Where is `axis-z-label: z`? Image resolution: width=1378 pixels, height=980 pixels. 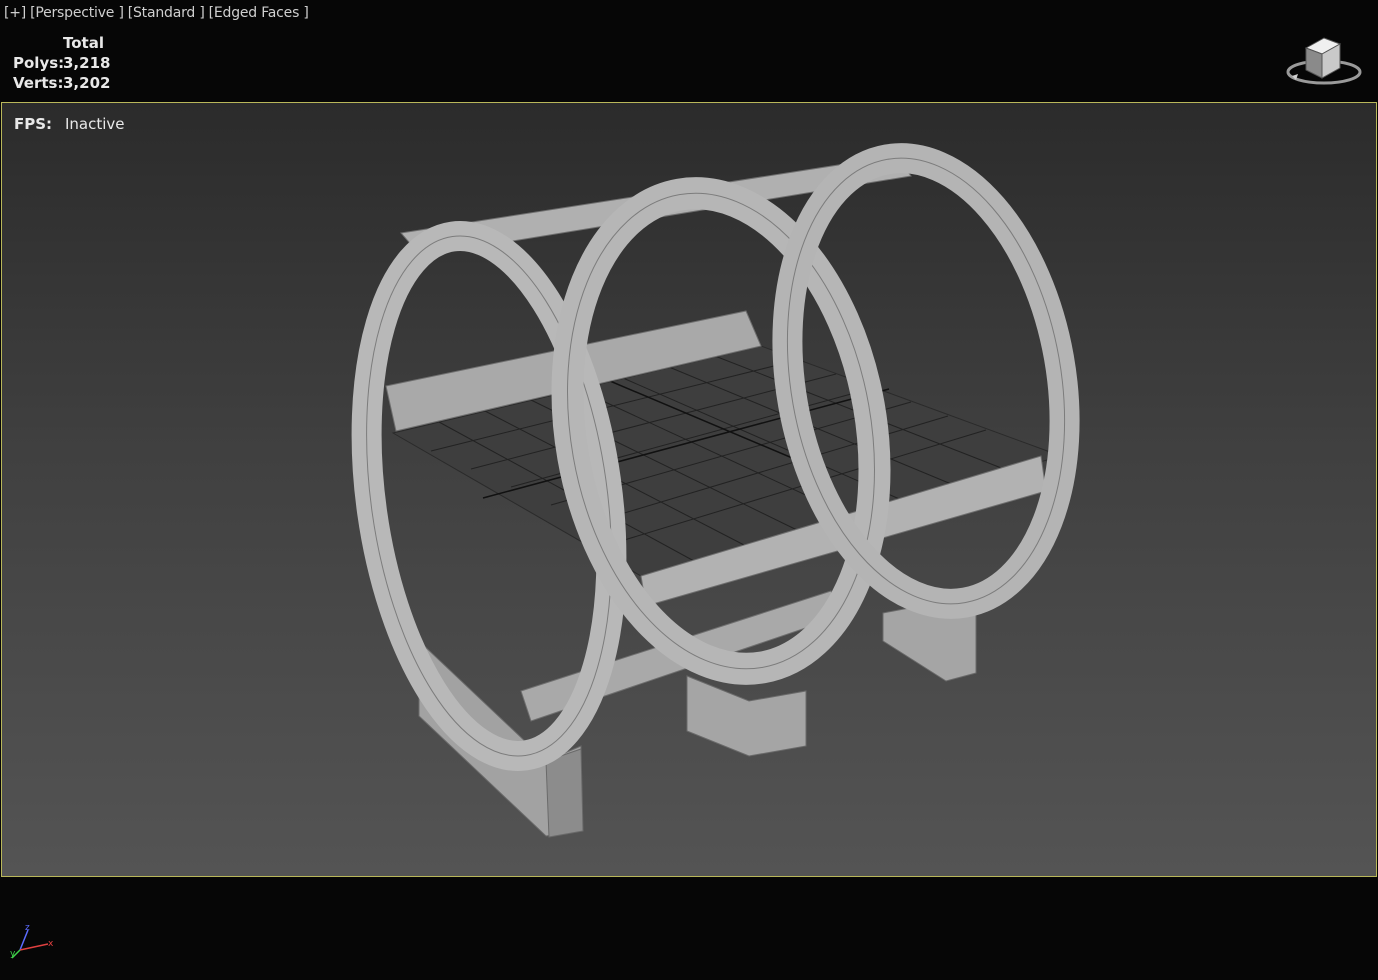
axis-z-label: z is located at coordinates (27, 928).